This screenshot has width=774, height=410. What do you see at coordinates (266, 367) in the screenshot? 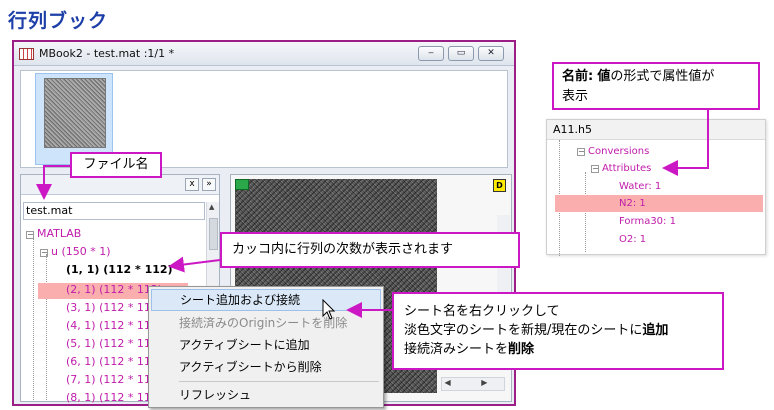
I see `menu-remove-from-active-sheet: アクティブシートから削除` at bounding box center [266, 367].